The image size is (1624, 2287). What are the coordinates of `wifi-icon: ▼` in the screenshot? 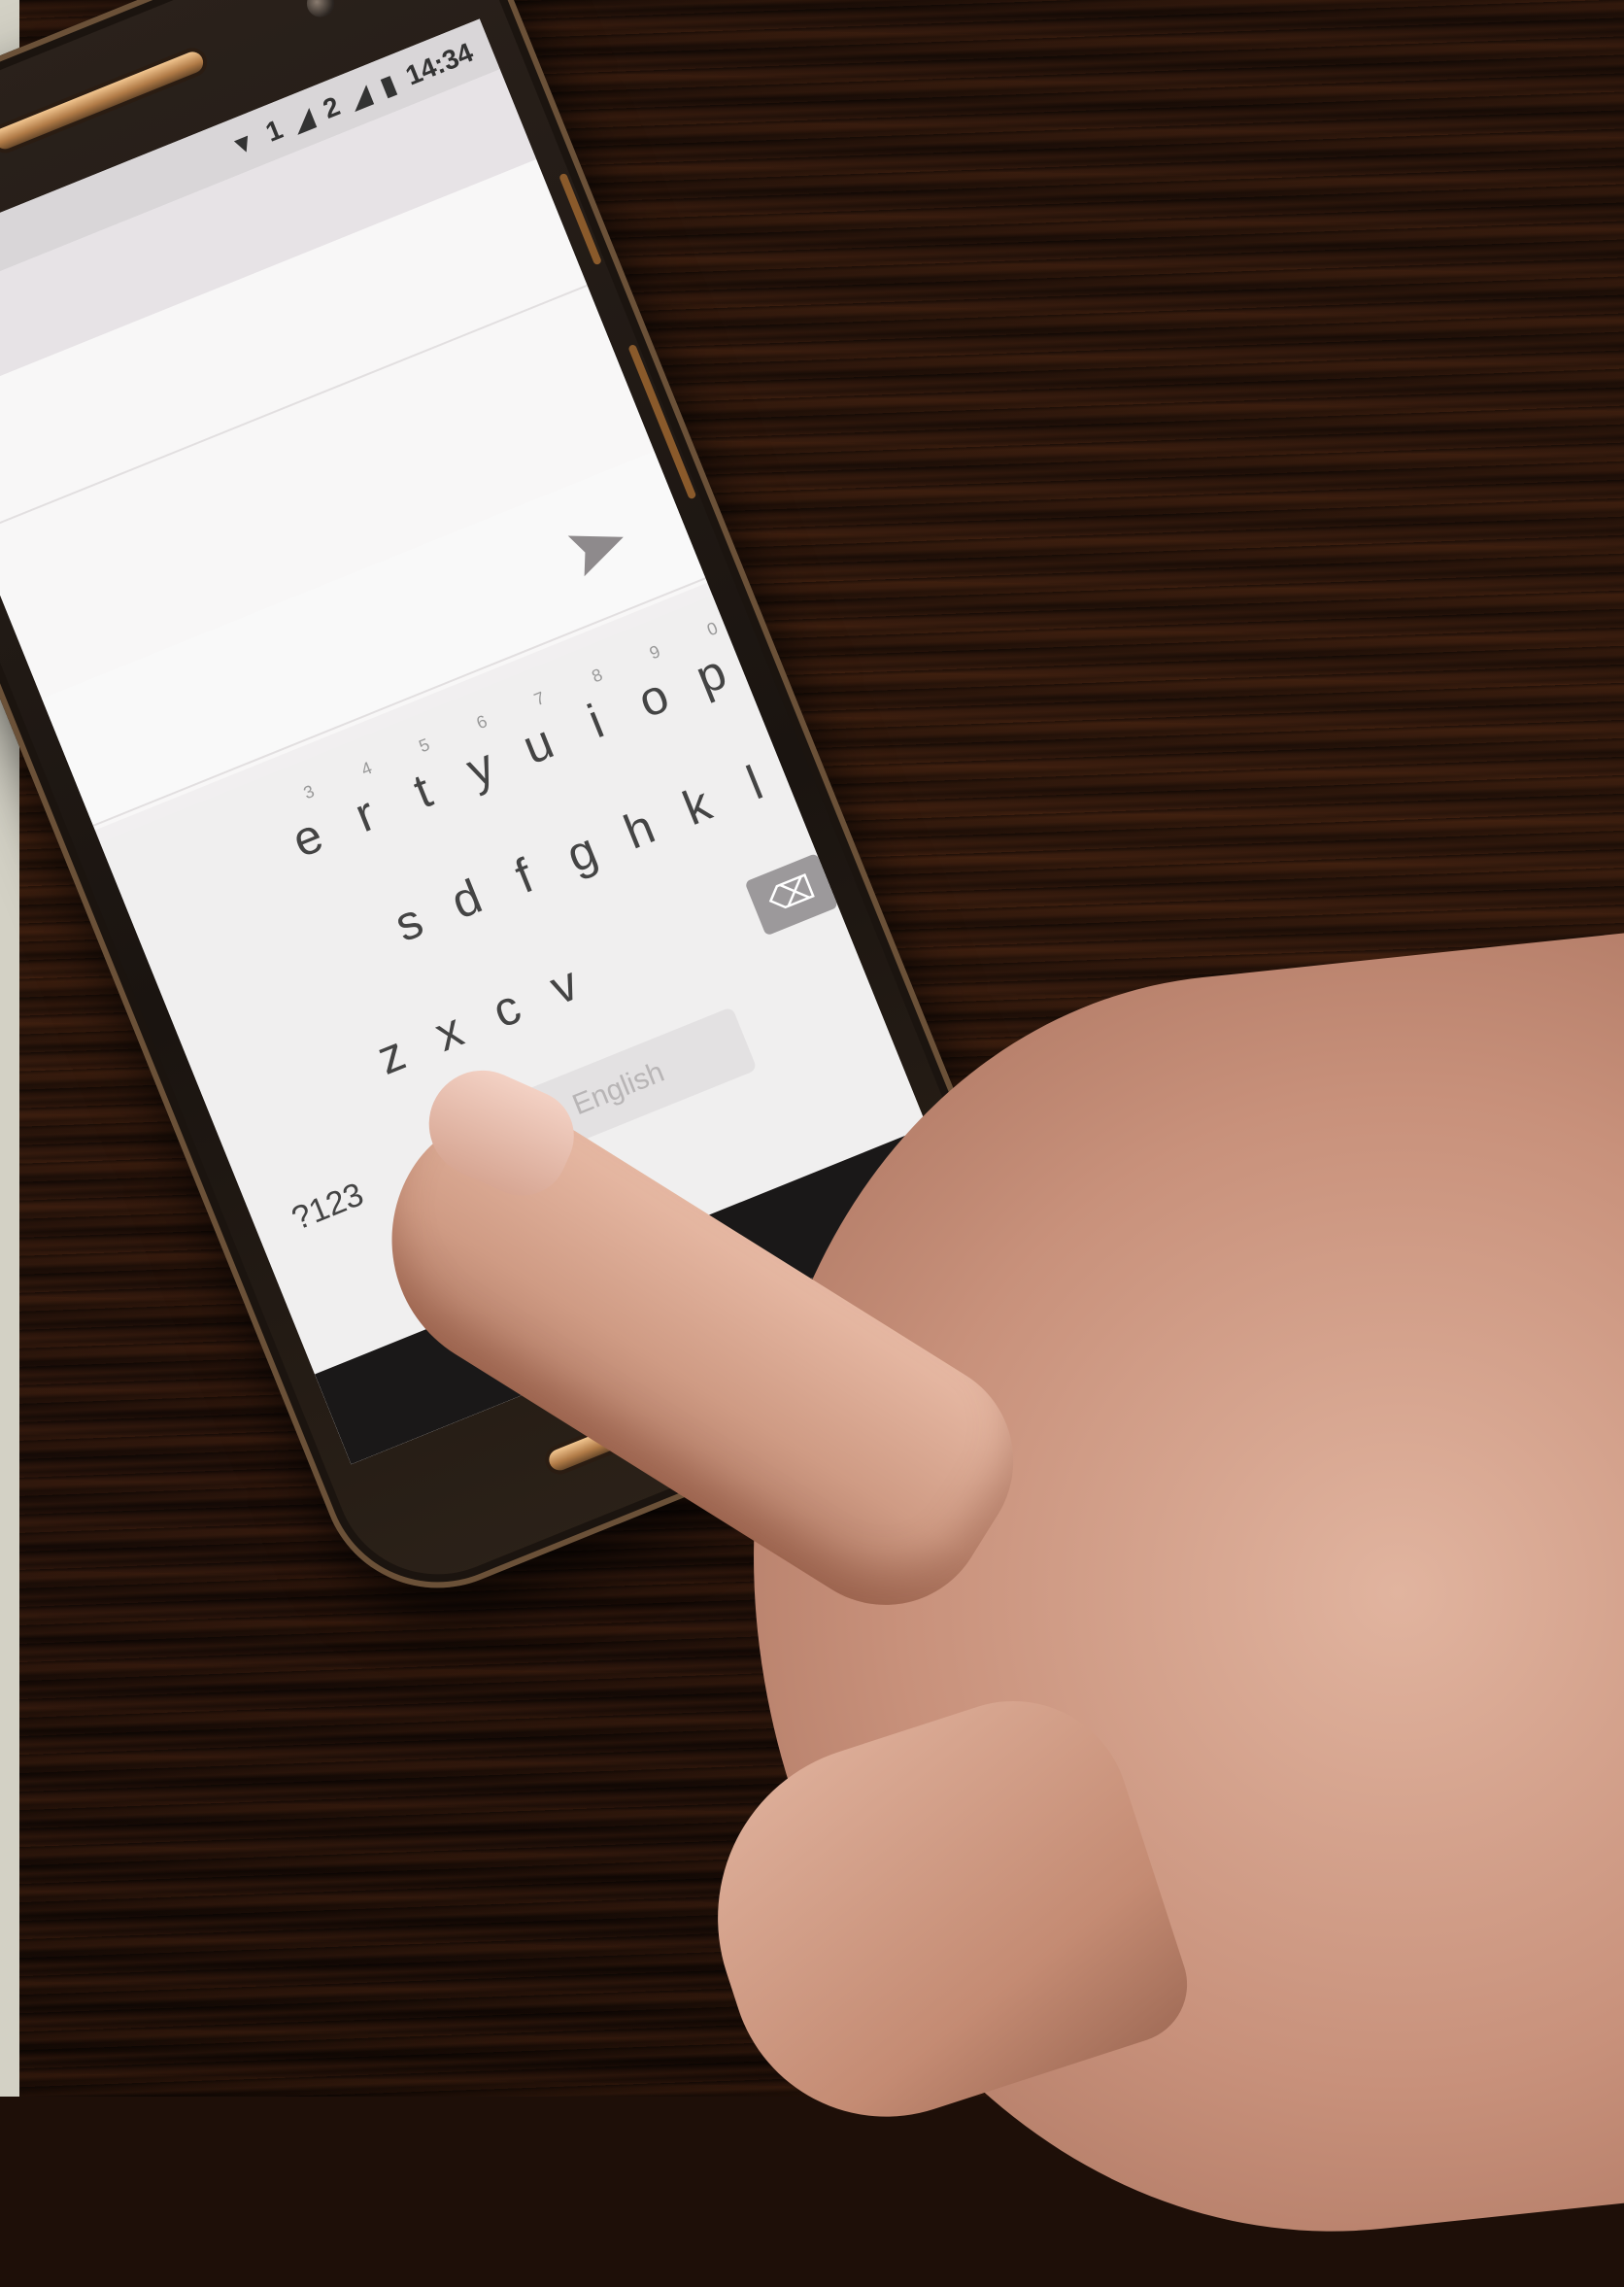 It's located at (242, 143).